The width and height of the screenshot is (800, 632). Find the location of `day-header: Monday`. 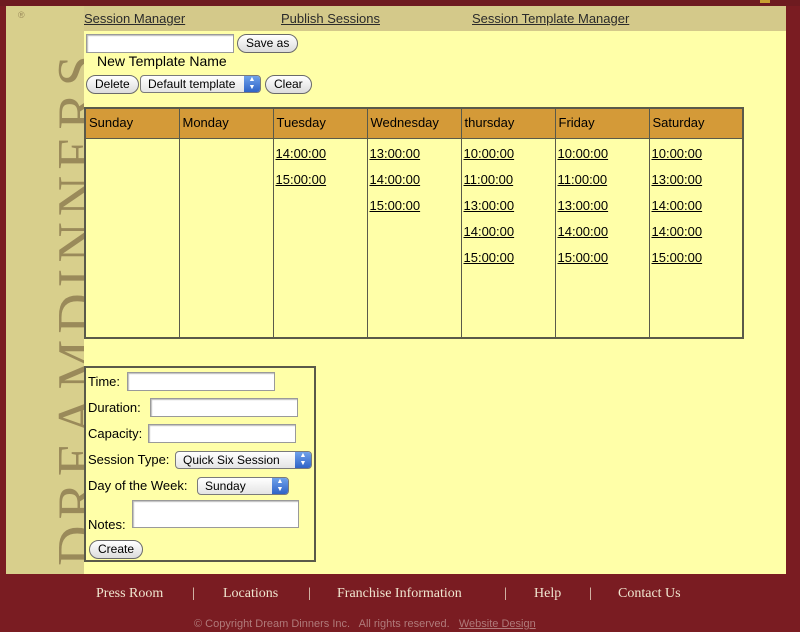

day-header: Monday is located at coordinates (226, 123).